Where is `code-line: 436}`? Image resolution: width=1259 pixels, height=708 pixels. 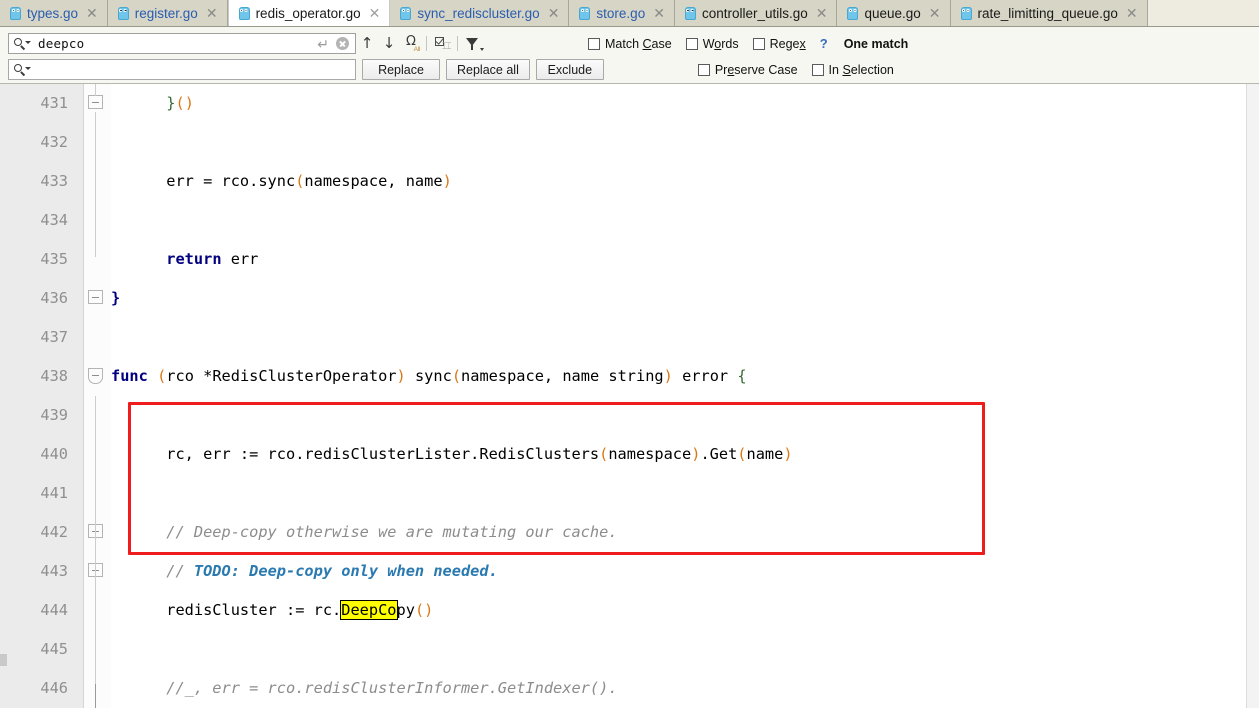 code-line: 436} is located at coordinates (629, 298).